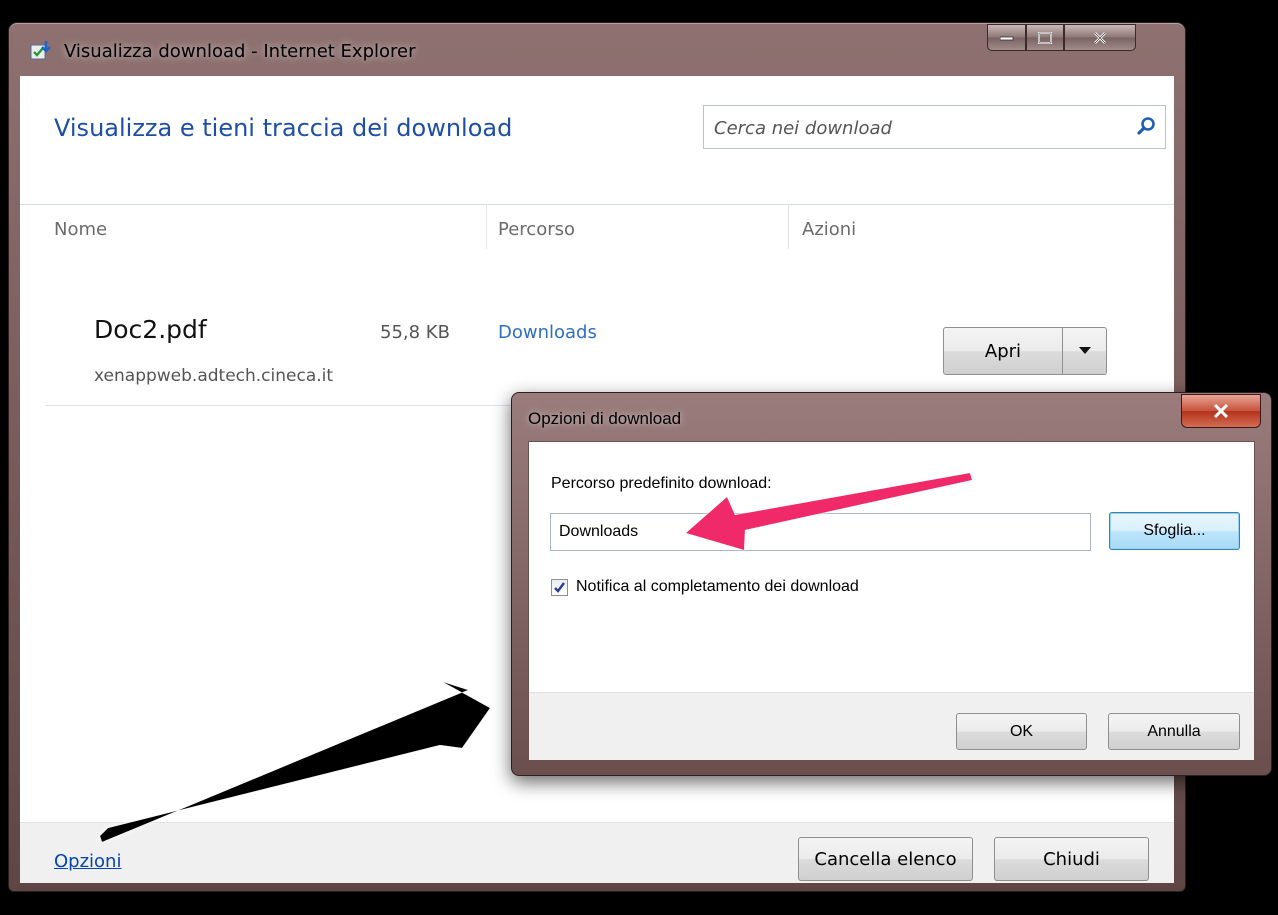 Image resolution: width=1278 pixels, height=915 pixels. I want to click on window-title: Visualizza download - Internet Explorer, so click(240, 51).